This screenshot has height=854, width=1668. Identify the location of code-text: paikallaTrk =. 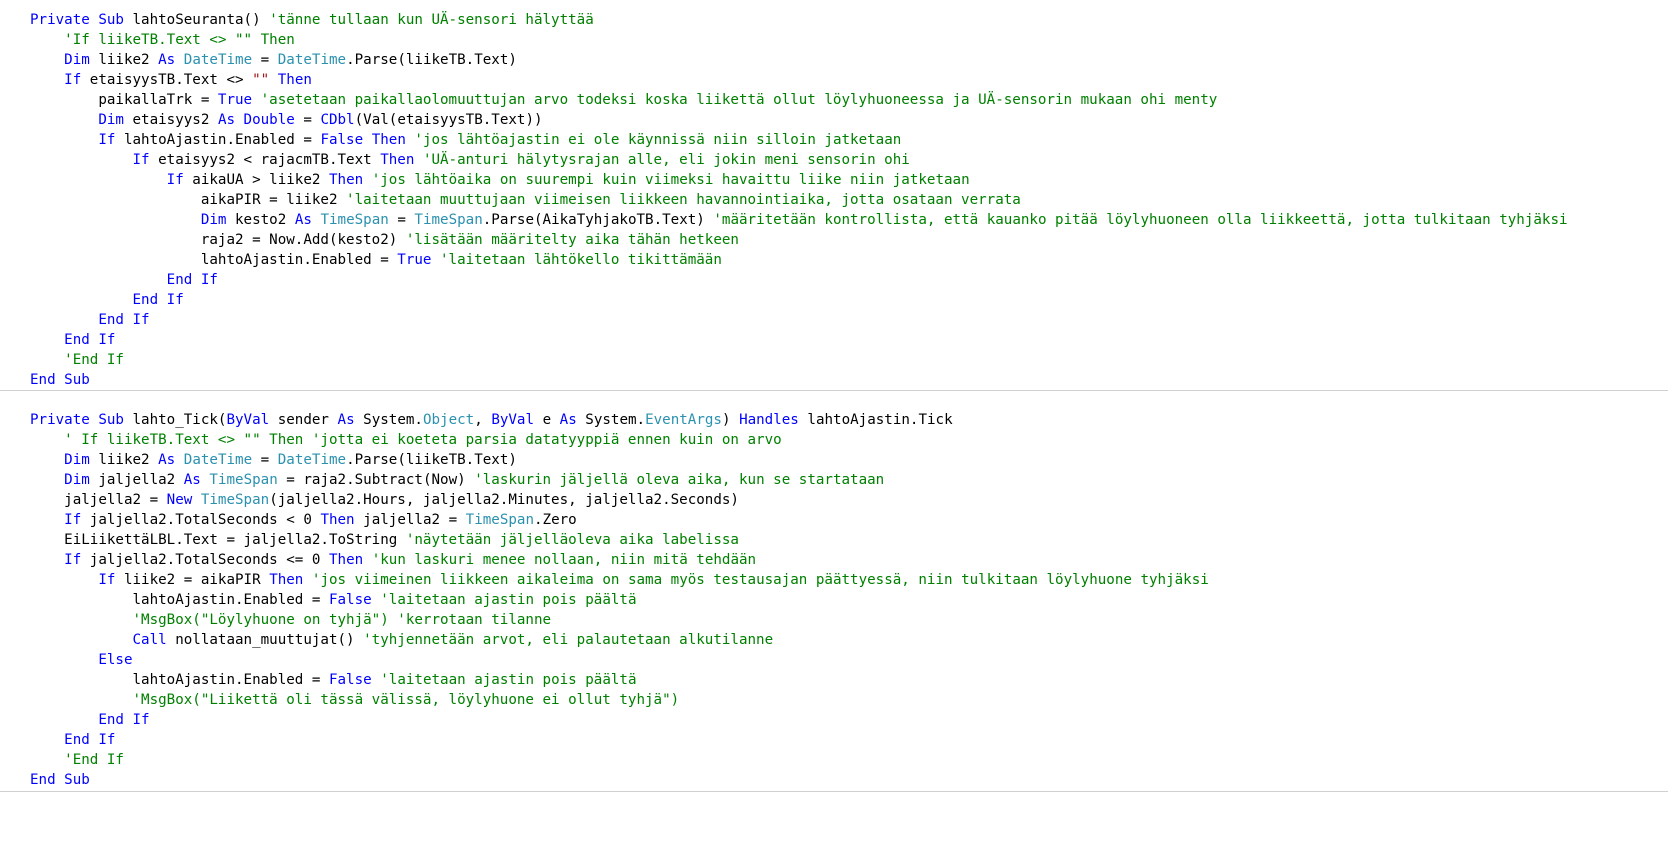
(124, 100).